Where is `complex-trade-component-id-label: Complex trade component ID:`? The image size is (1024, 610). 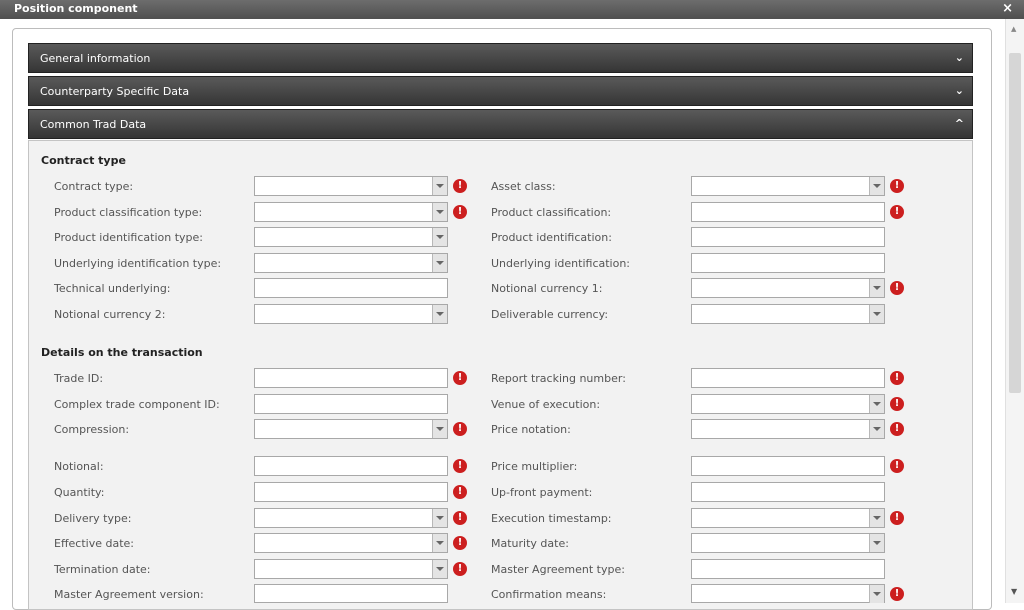 complex-trade-component-id-label: Complex trade component ID: is located at coordinates (137, 404).